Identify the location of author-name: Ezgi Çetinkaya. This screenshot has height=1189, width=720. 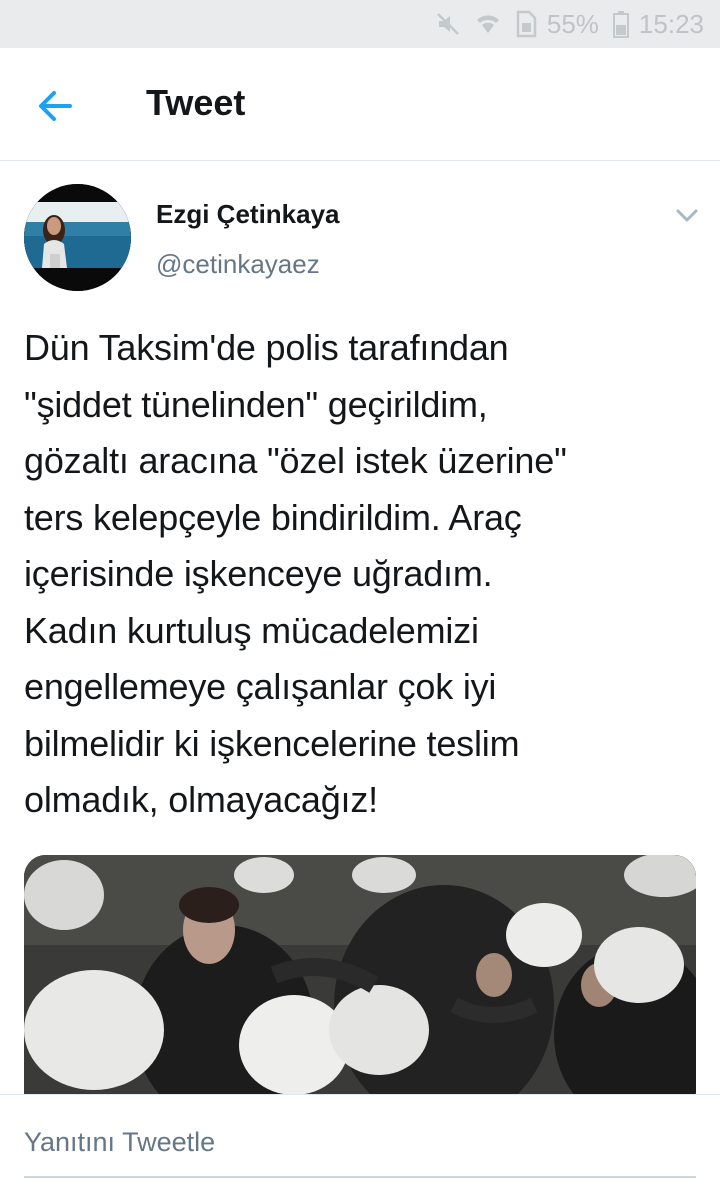
(248, 214).